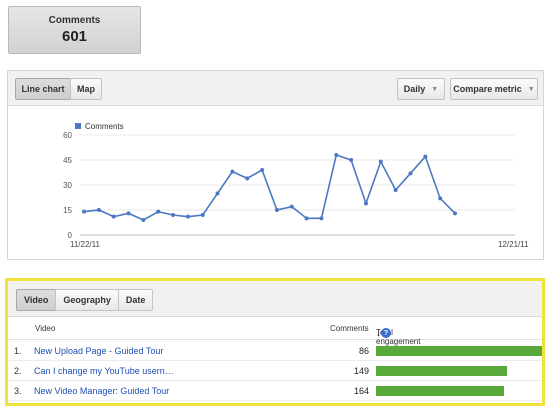 The width and height of the screenshot is (550, 411). I want to click on row-number: 3., so click(18, 391).